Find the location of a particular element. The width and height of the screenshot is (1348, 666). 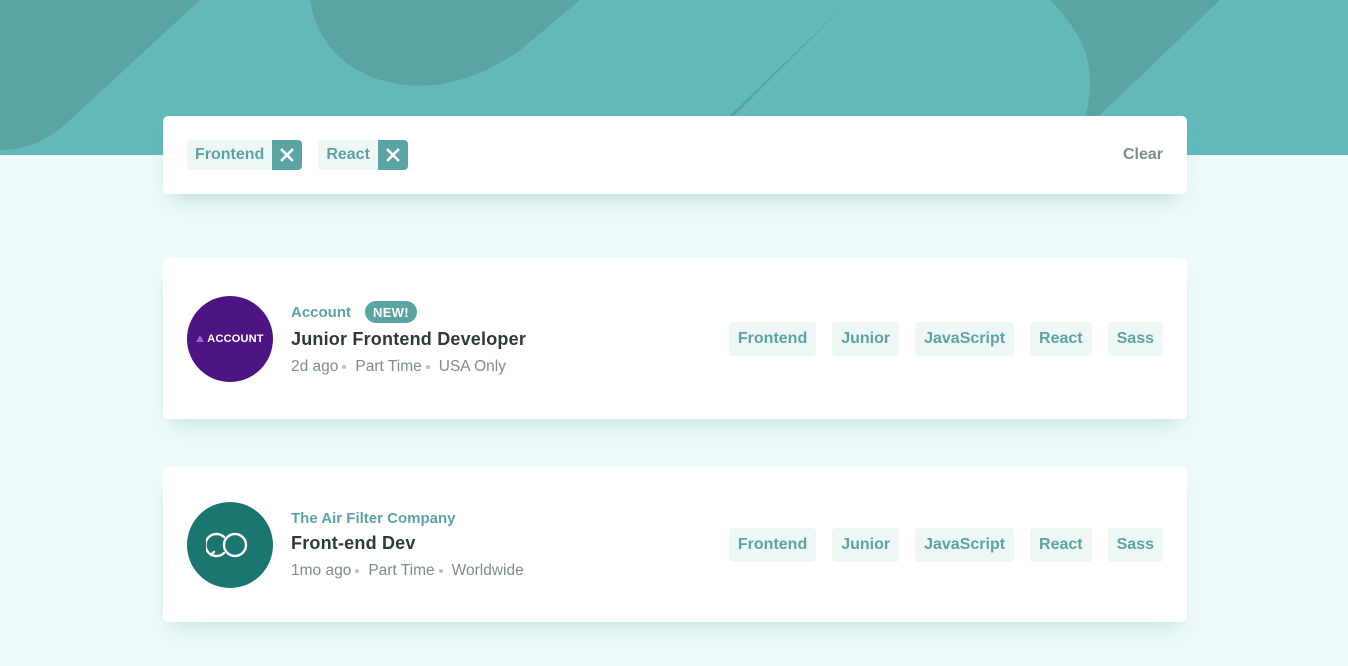

filter-bar: Frontend React Clear is located at coordinates (675, 155).